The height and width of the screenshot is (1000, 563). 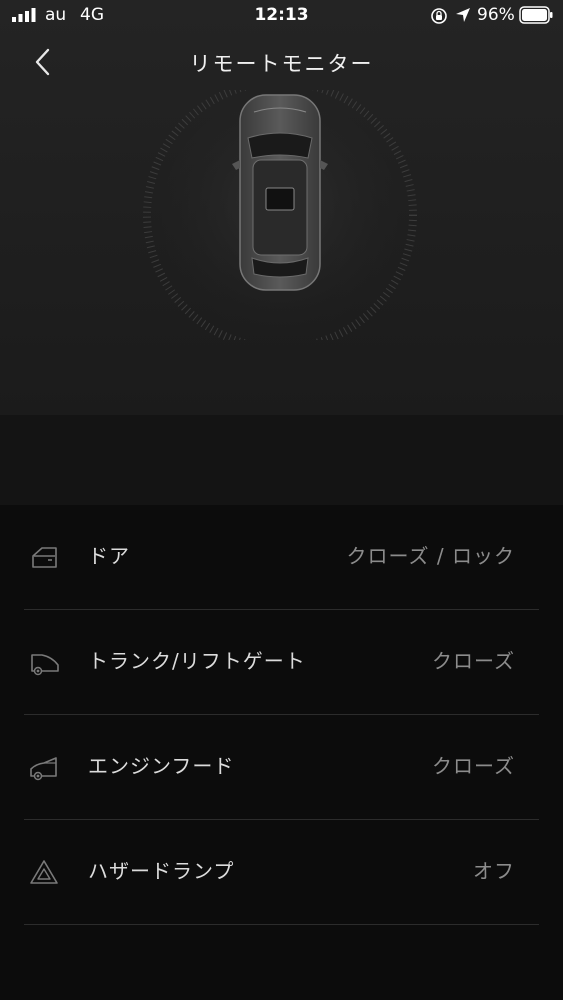 I want to click on status-row-door: ドア クローズ / ロック, so click(x=281, y=557).